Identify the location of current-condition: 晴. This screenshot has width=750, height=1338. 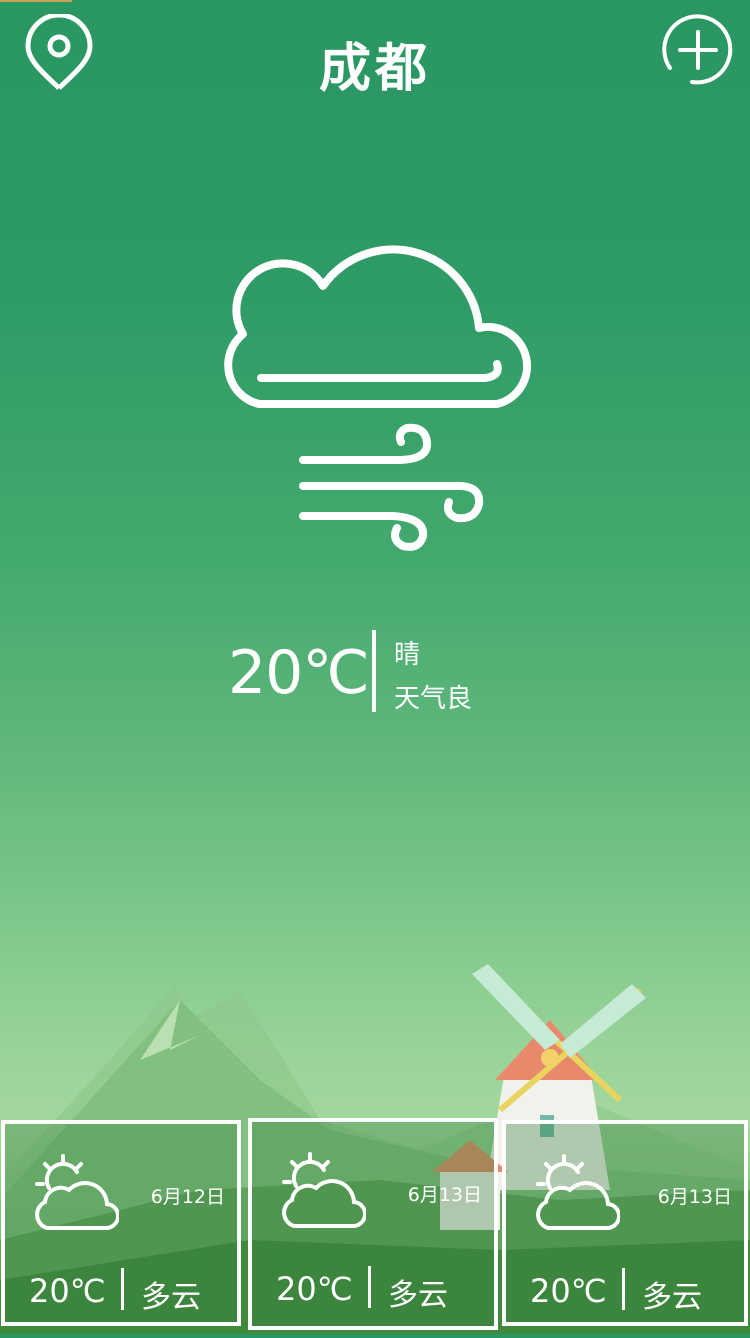
(407, 655).